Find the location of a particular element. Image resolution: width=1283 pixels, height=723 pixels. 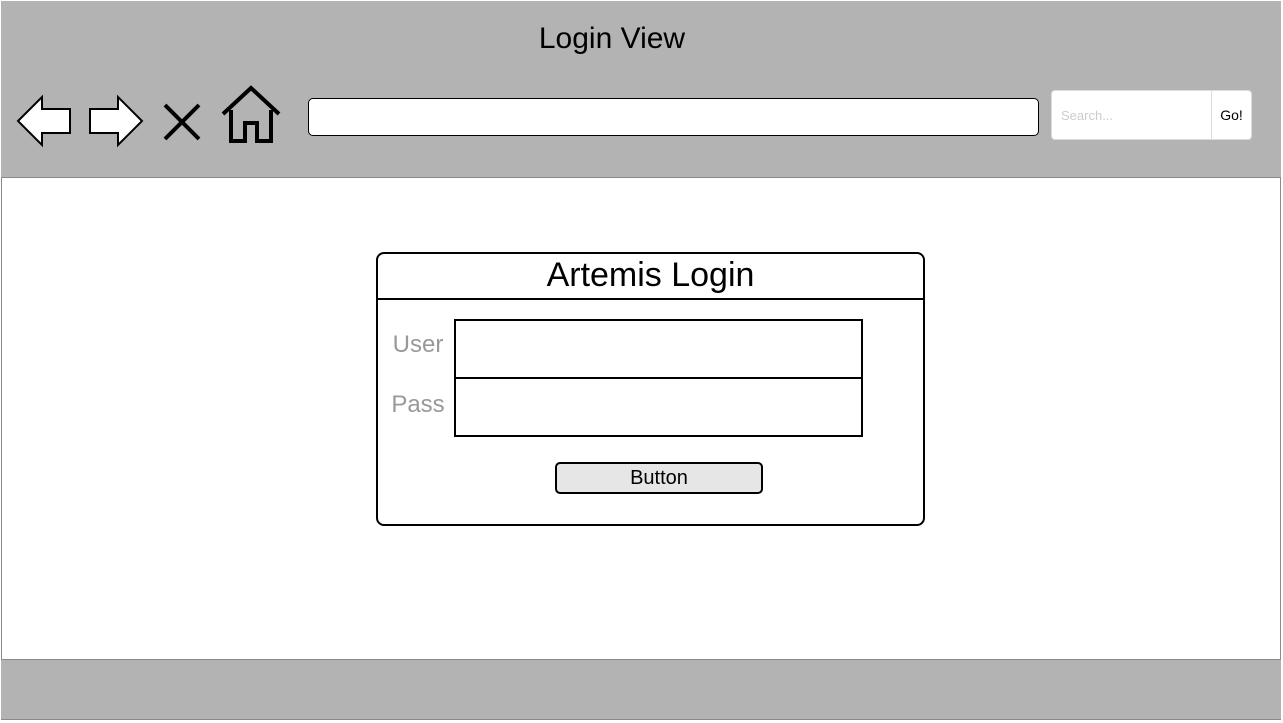

browser-footer is located at coordinates (641, 689).